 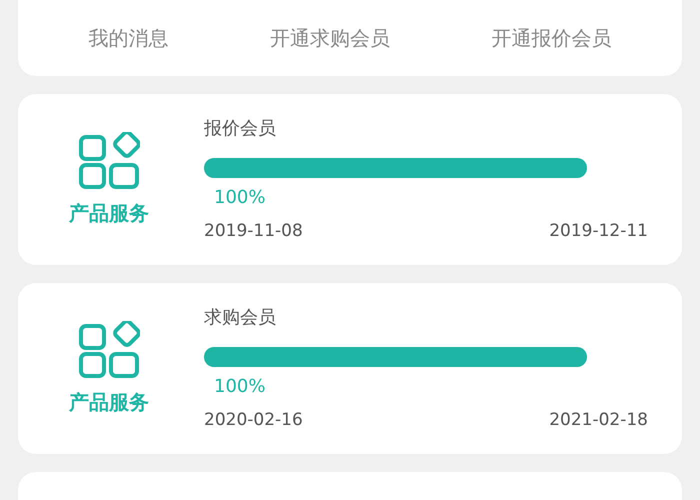 What do you see at coordinates (253, 231) in the screenshot?
I see `start-date: 2019-11-08` at bounding box center [253, 231].